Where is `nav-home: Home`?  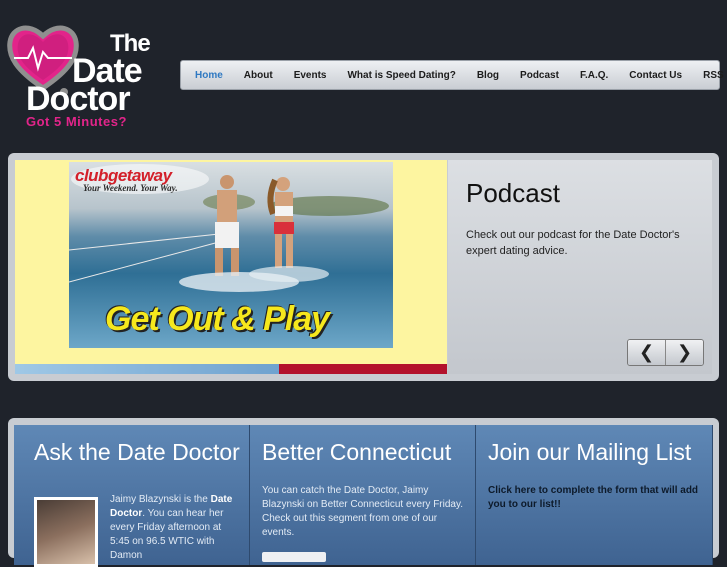 nav-home: Home is located at coordinates (207, 75).